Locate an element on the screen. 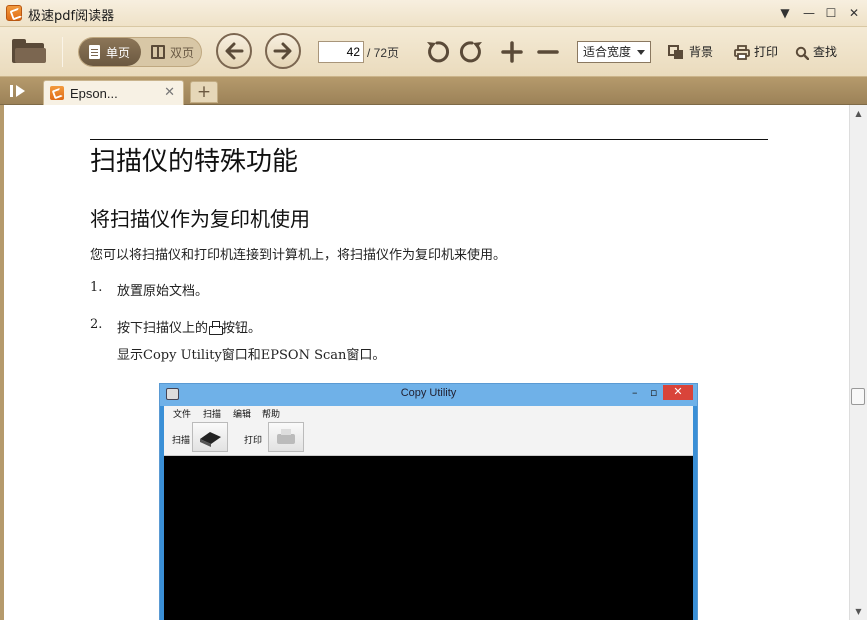 This screenshot has width=867, height=620. scroll-down-icon: ▼ is located at coordinates (858, 611).